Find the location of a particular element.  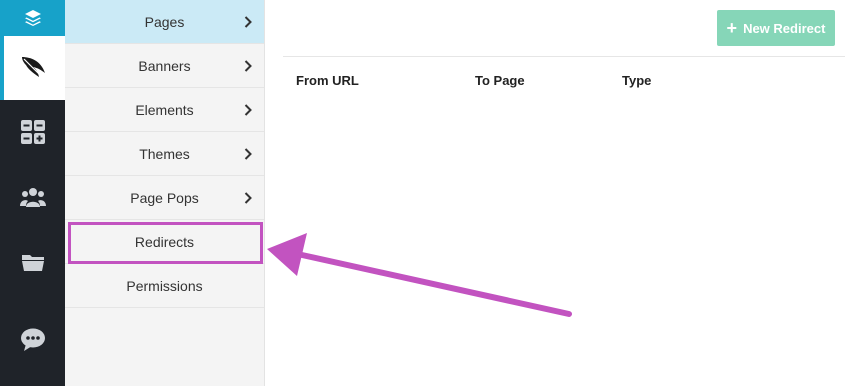

menu-item-label: Banners is located at coordinates (164, 65).